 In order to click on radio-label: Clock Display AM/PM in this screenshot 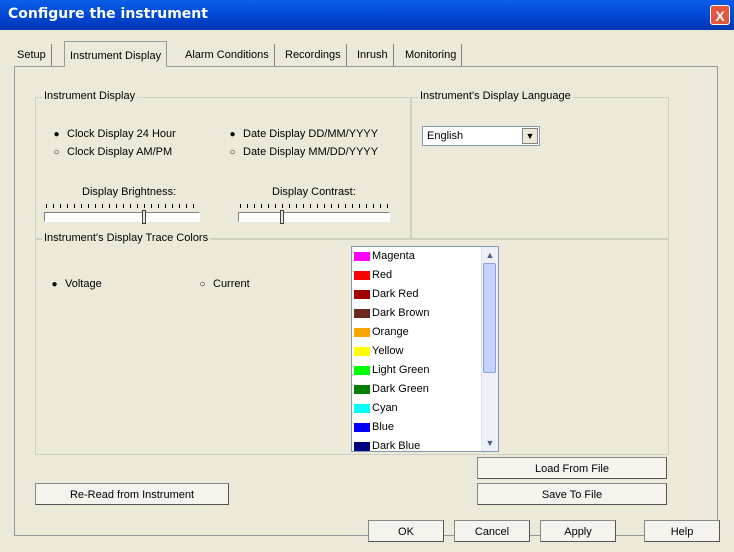, I will do `click(120, 152)`.